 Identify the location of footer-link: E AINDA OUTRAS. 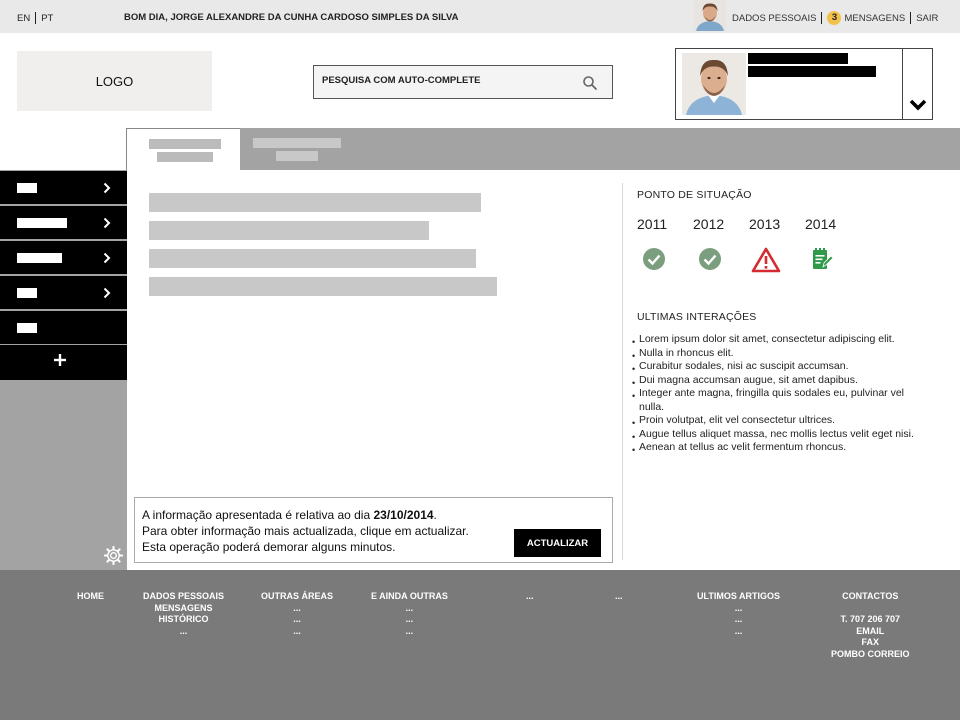
(409, 597).